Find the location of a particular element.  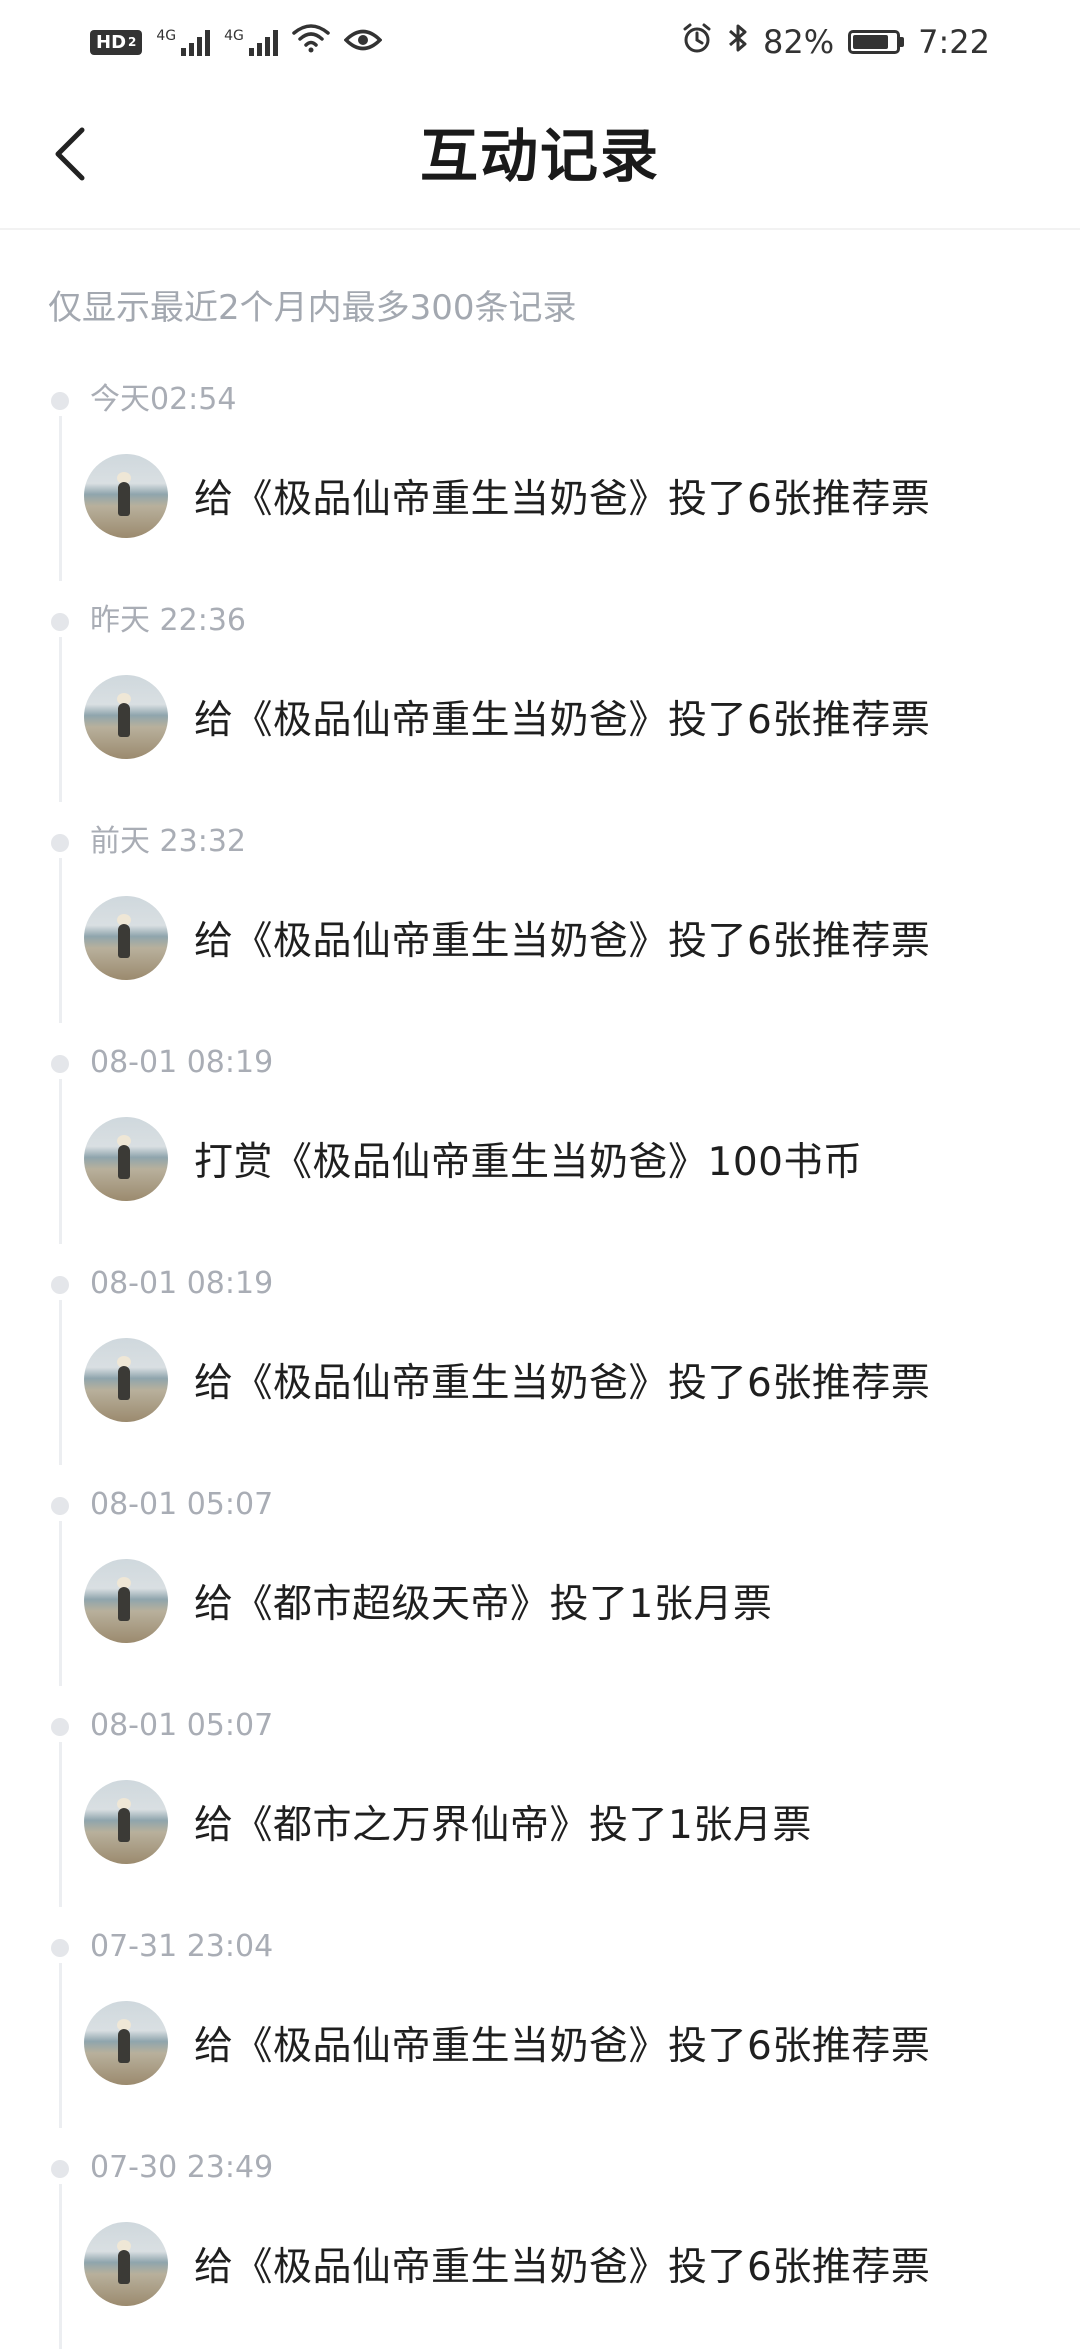

status-left: HD 2 4G 4G is located at coordinates (236, 42).